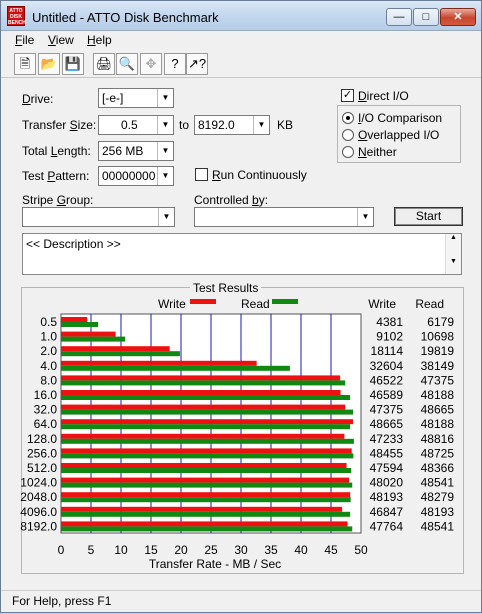 The image size is (482, 614). Describe the element at coordinates (56, 176) in the screenshot. I see `test-pattern-label: Test Pattern:` at that location.